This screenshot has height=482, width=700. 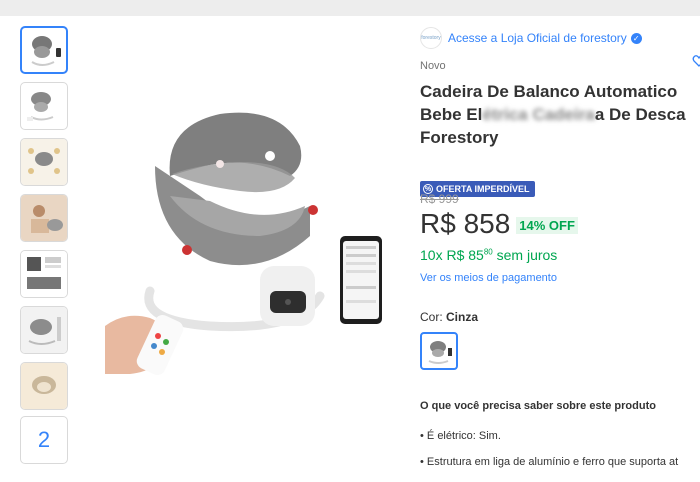 I want to click on installments-suffix: sem juros, so click(x=525, y=255).